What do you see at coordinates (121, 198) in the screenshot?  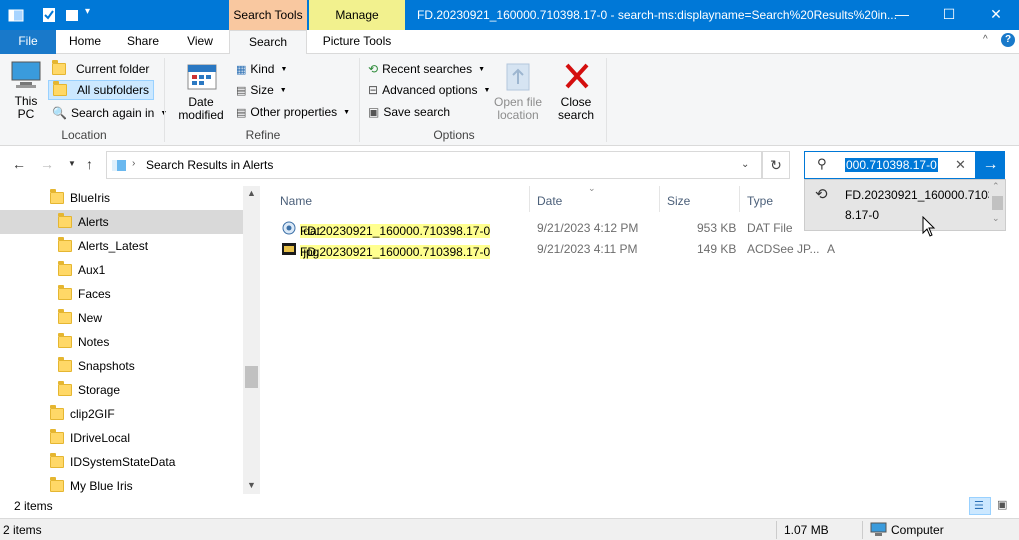 I see `tree-item-blueiris: BlueIris` at bounding box center [121, 198].